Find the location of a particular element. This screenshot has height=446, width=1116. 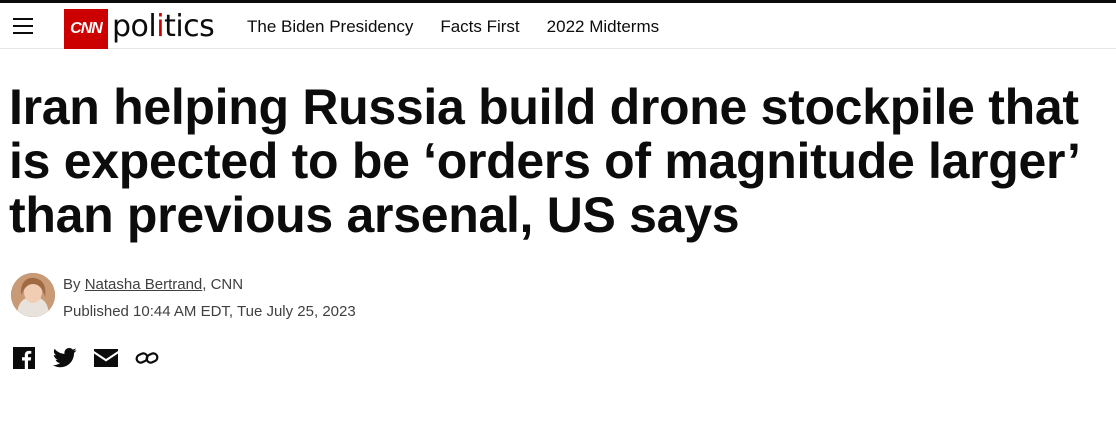

twitter-icon is located at coordinates (65, 358).